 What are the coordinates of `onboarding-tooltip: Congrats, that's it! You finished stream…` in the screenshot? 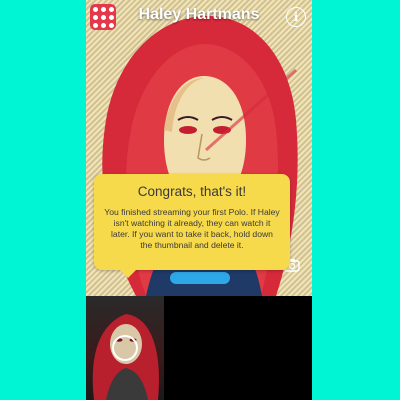 It's located at (192, 226).